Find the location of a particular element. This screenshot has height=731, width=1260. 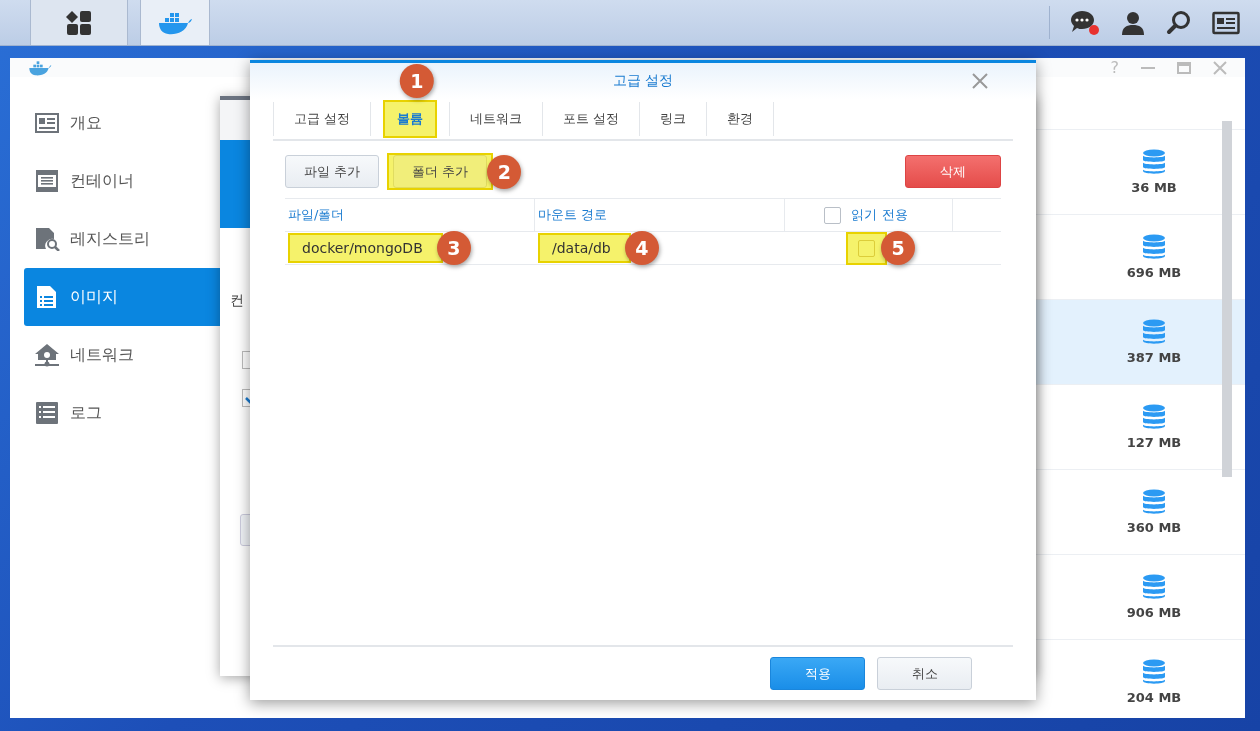

image-size: 906 MB is located at coordinates (1154, 612).